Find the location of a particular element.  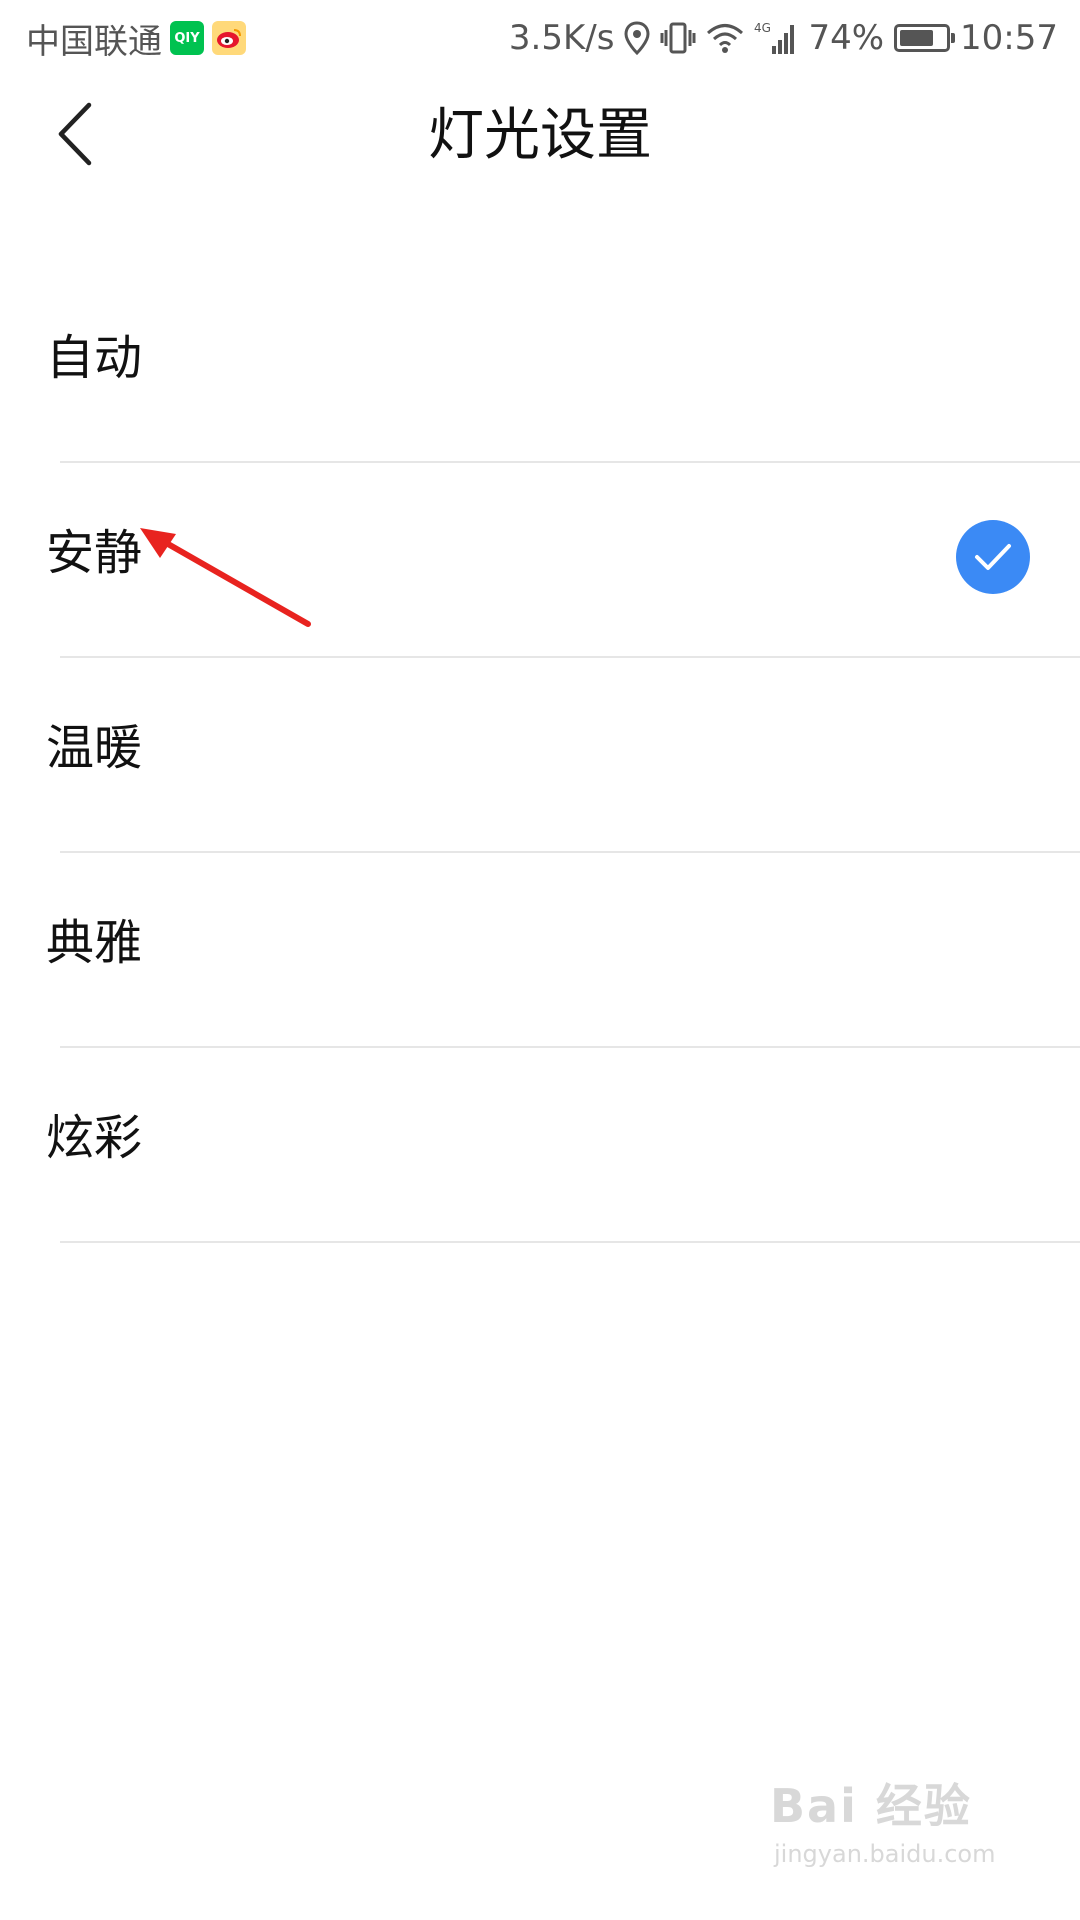

battery-percent: 74% is located at coordinates (846, 38).